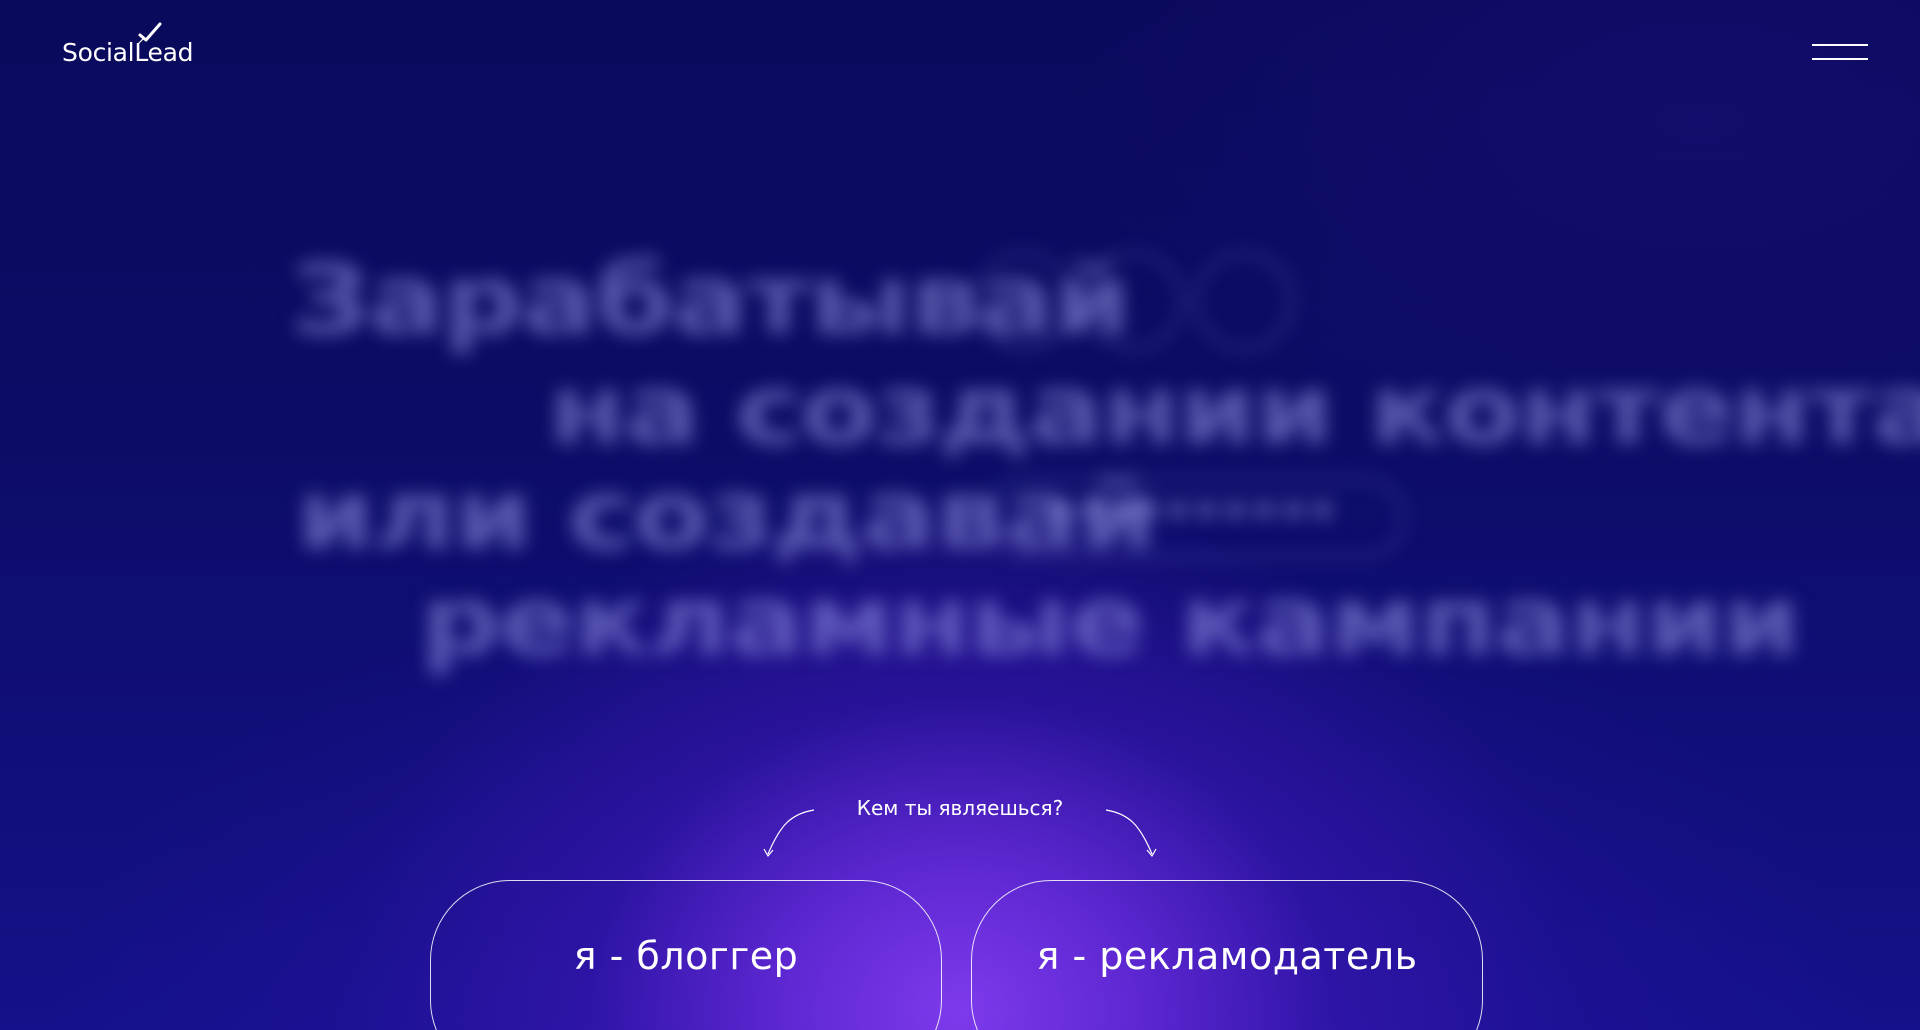 This screenshot has height=1030, width=1920. What do you see at coordinates (1110, 621) in the screenshot?
I see `hero-line-4: рекламные кампании` at bounding box center [1110, 621].